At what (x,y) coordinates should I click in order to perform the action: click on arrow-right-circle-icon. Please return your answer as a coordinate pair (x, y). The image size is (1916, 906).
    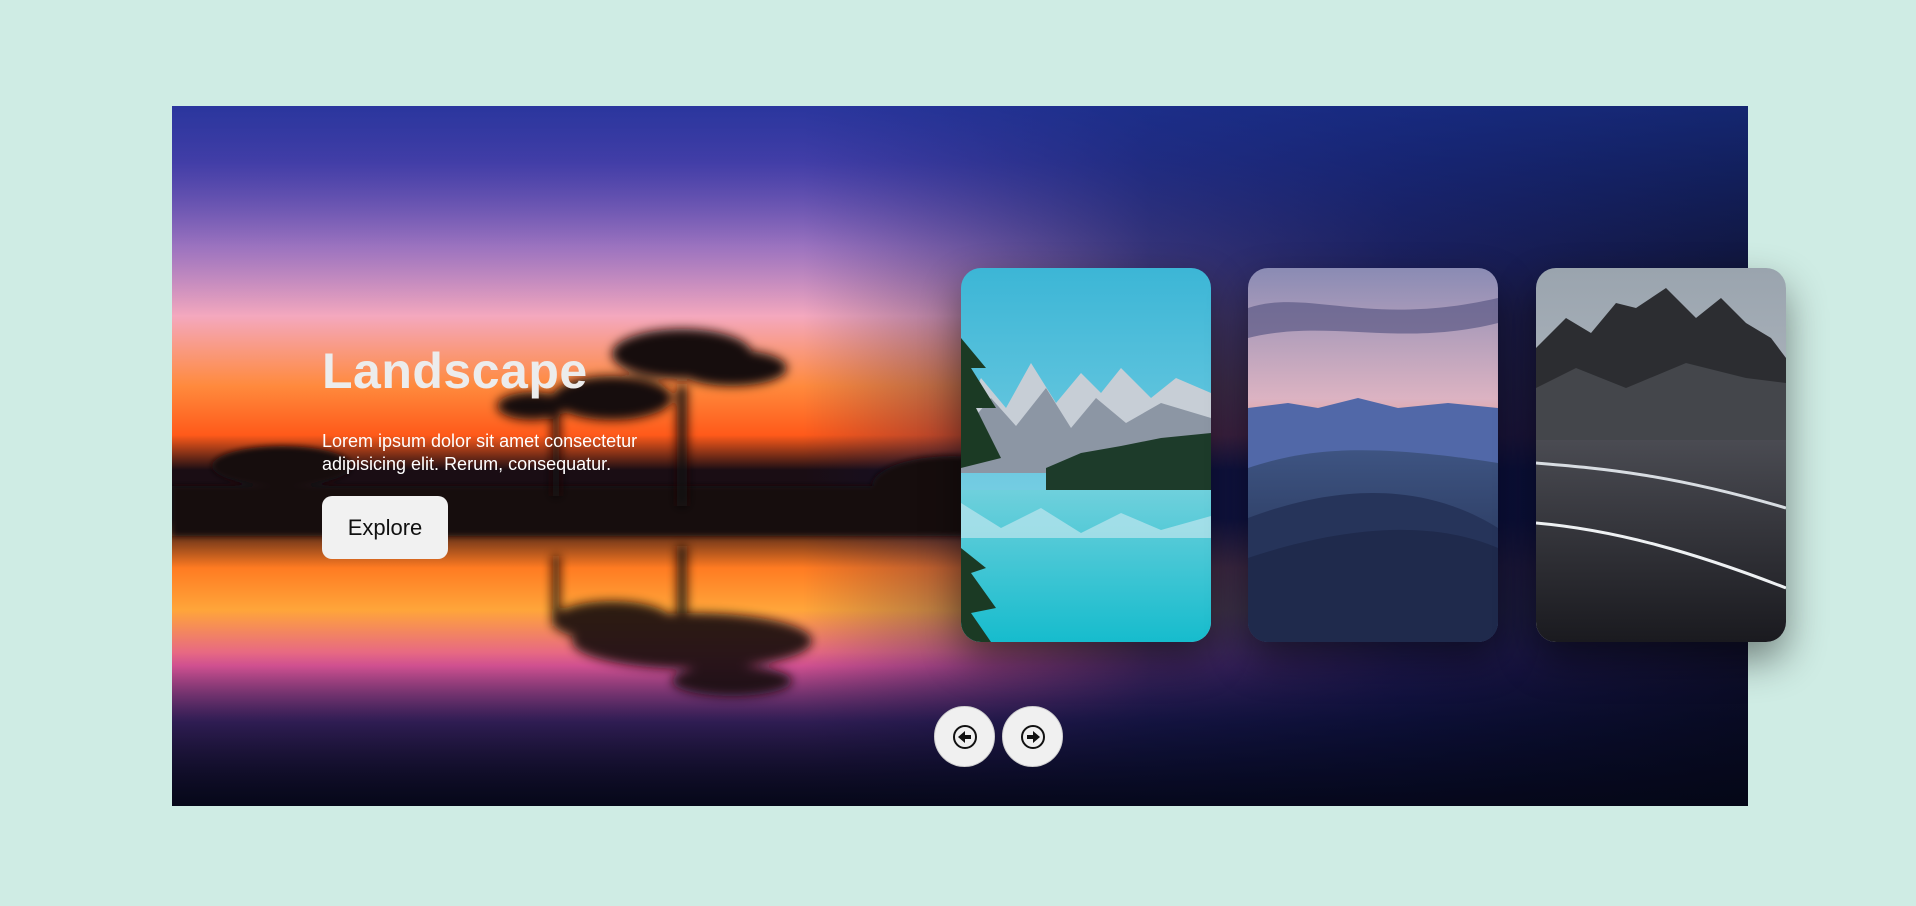
    Looking at the image, I should click on (1032, 736).